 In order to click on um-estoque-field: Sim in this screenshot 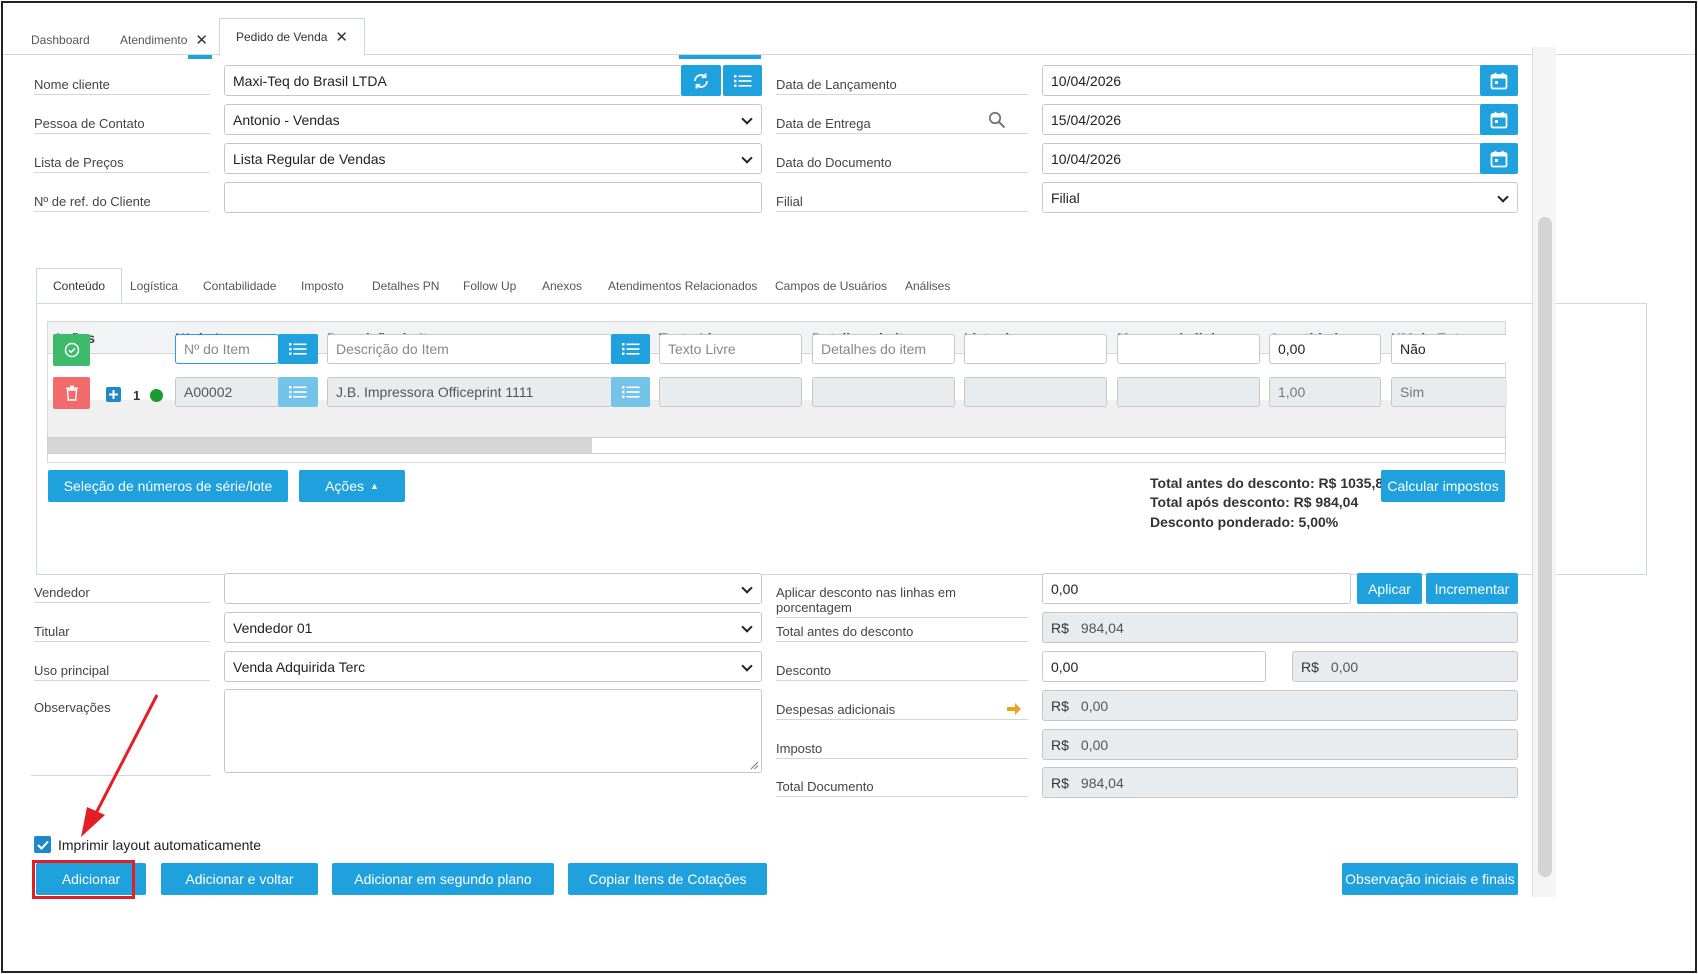, I will do `click(1449, 392)`.